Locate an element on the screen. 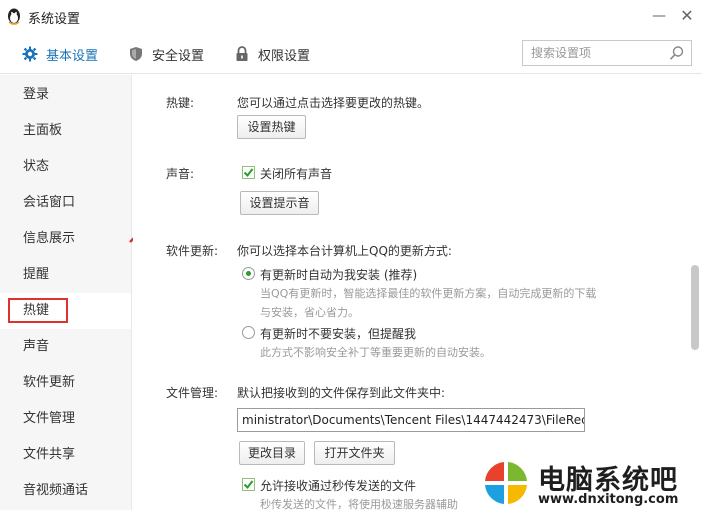 Image resolution: width=702 pixels, height=510 pixels. auto-install-label: 有更新时自动为我安装 (推荐) is located at coordinates (339, 275).